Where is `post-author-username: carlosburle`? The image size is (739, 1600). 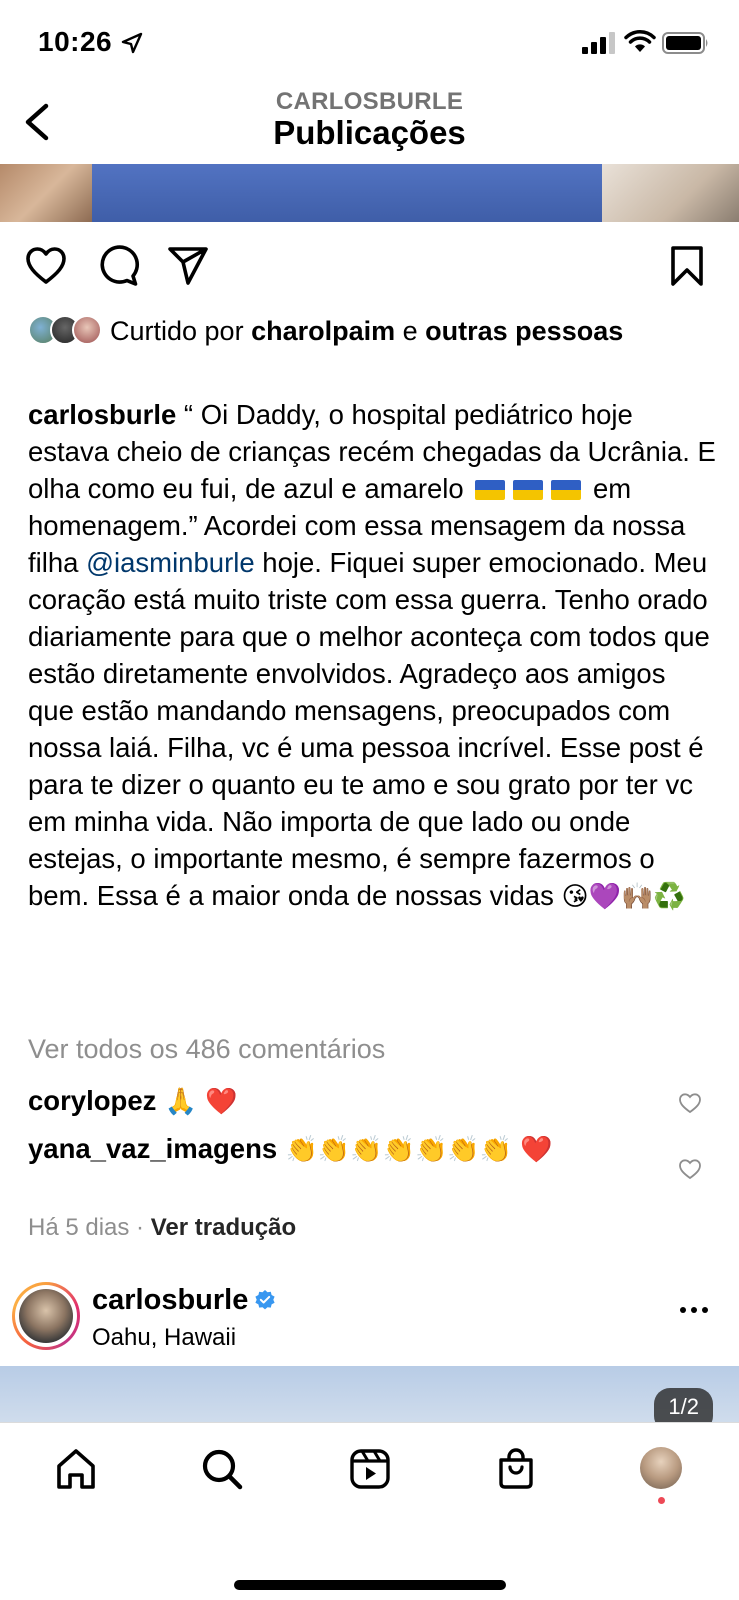
post-author-username: carlosburle is located at coordinates (184, 1300).